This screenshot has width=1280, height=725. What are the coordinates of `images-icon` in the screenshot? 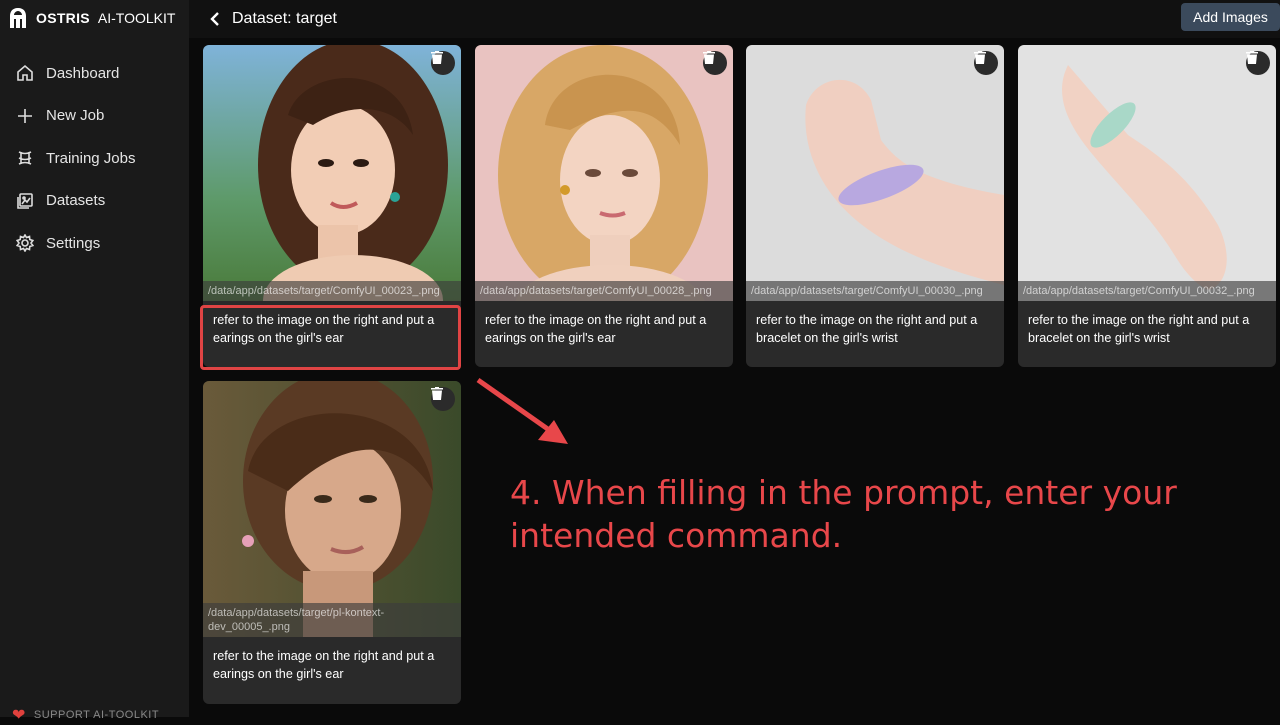 It's located at (25, 200).